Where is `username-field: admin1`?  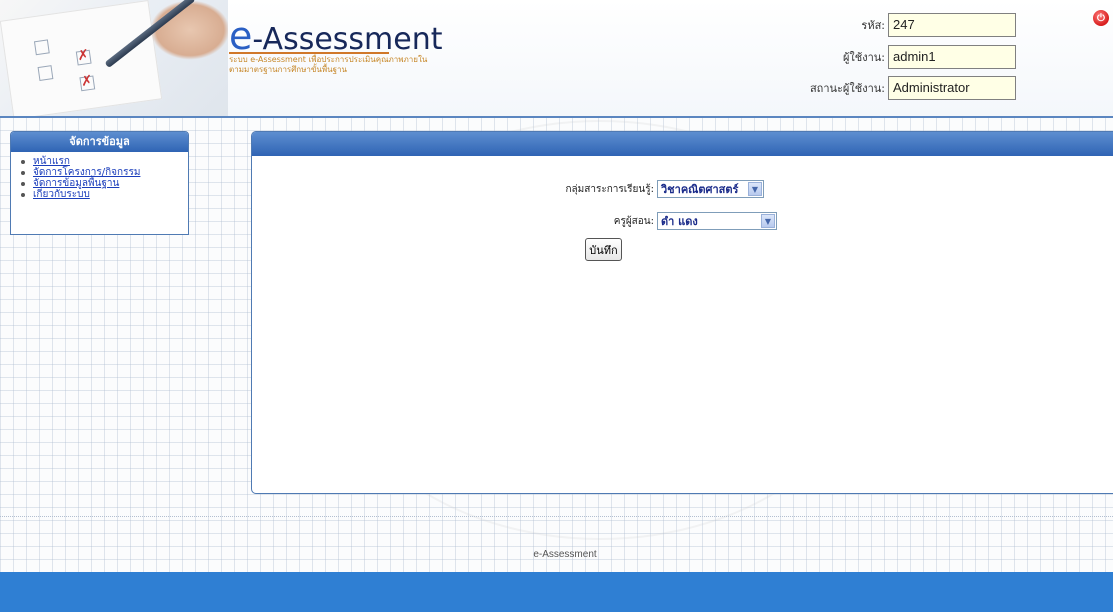
username-field: admin1 is located at coordinates (952, 57).